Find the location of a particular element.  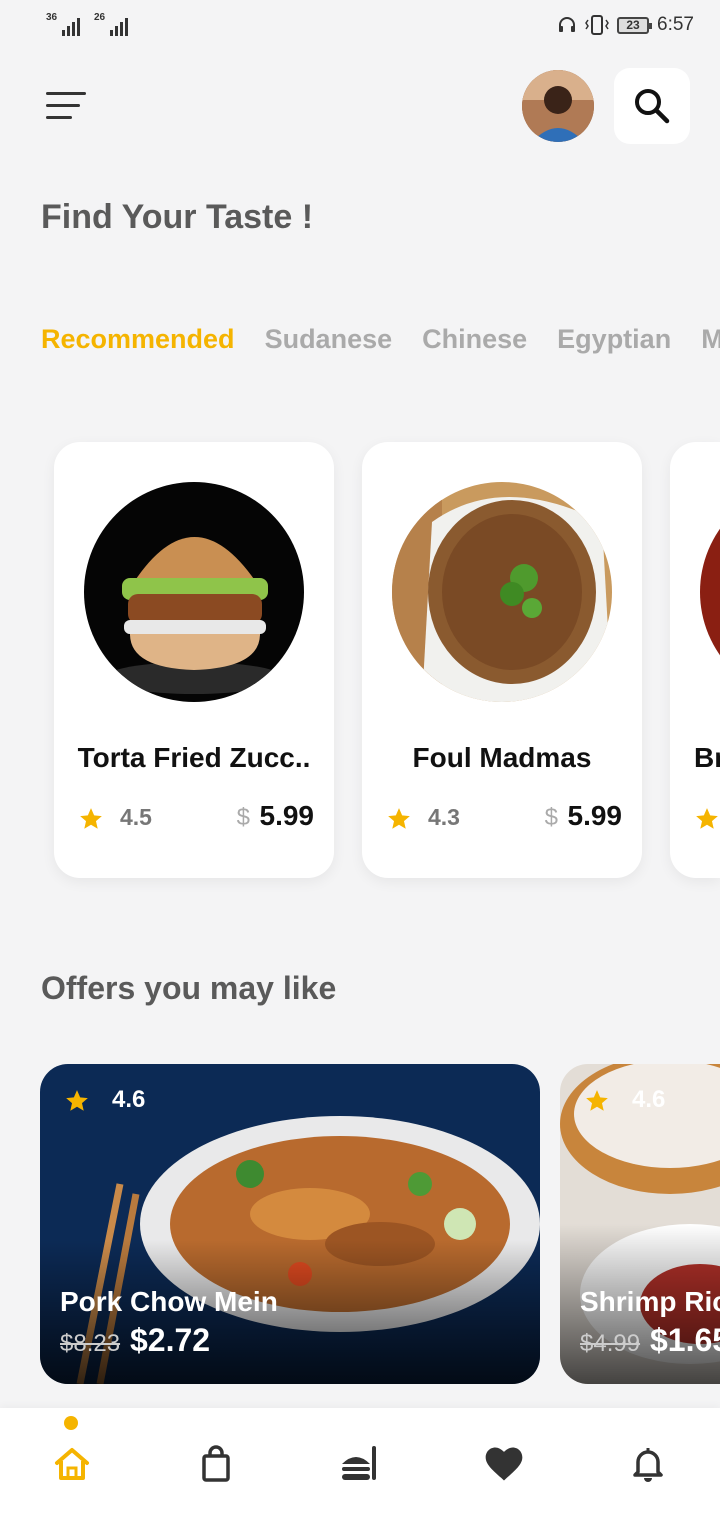

bell-icon is located at coordinates (648, 1465).